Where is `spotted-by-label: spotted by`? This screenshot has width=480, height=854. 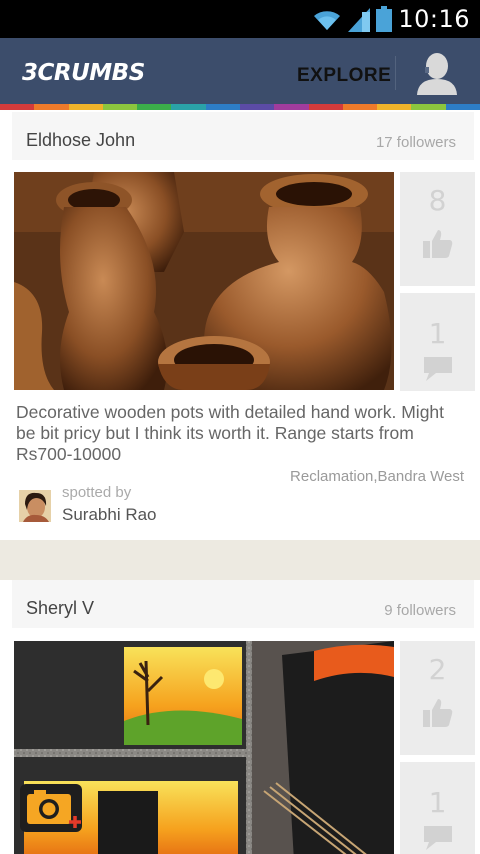 spotted-by-label: spotted by is located at coordinates (97, 492).